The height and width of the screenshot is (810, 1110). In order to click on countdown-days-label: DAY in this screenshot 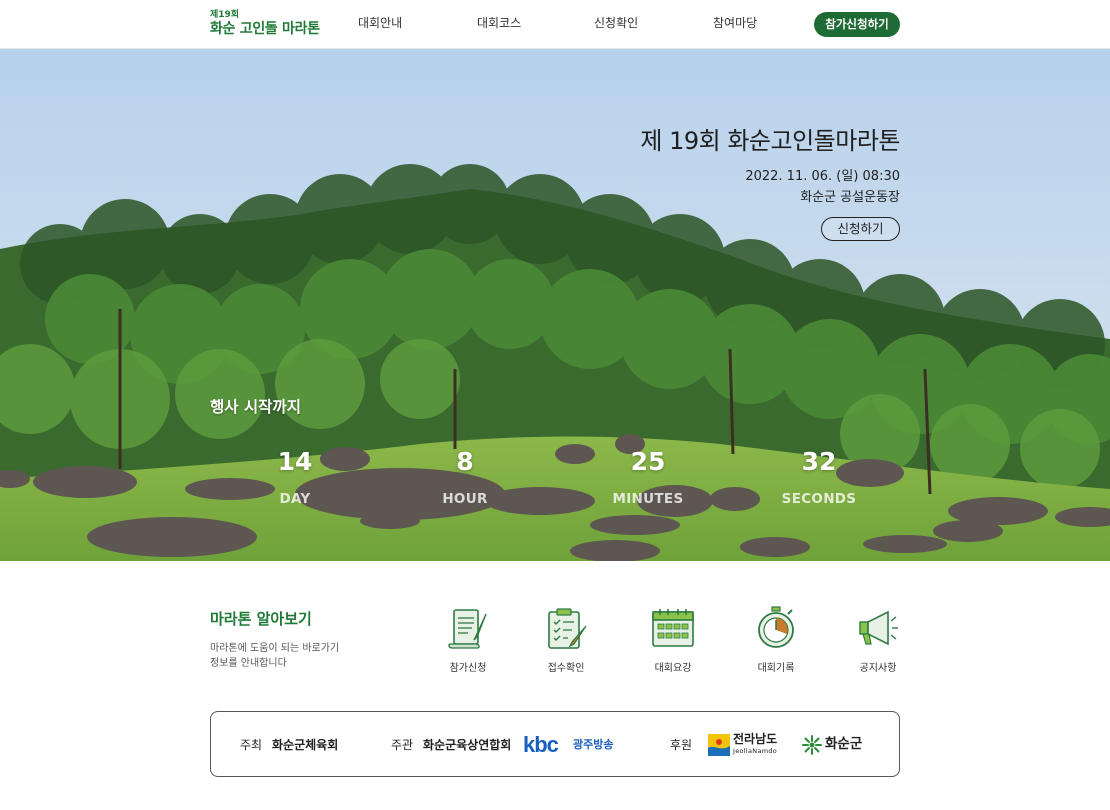, I will do `click(295, 499)`.